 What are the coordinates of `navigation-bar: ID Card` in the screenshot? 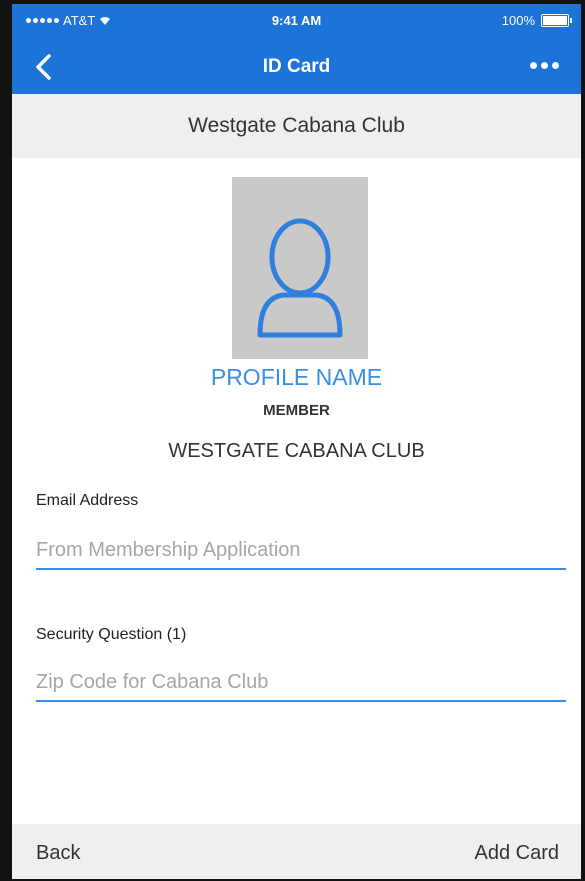 It's located at (296, 67).